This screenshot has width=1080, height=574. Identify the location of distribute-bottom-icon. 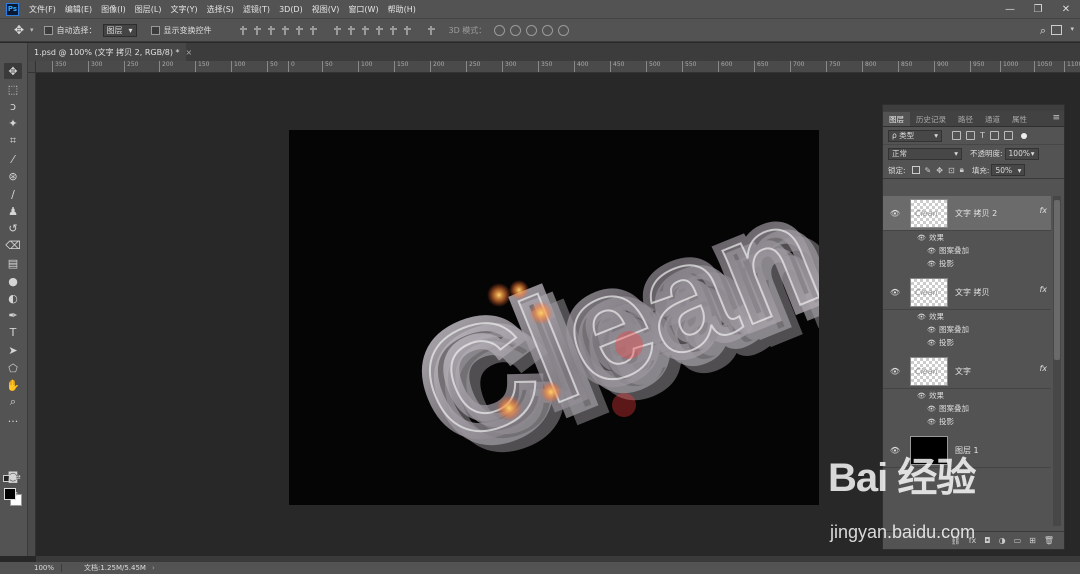
(365, 30).